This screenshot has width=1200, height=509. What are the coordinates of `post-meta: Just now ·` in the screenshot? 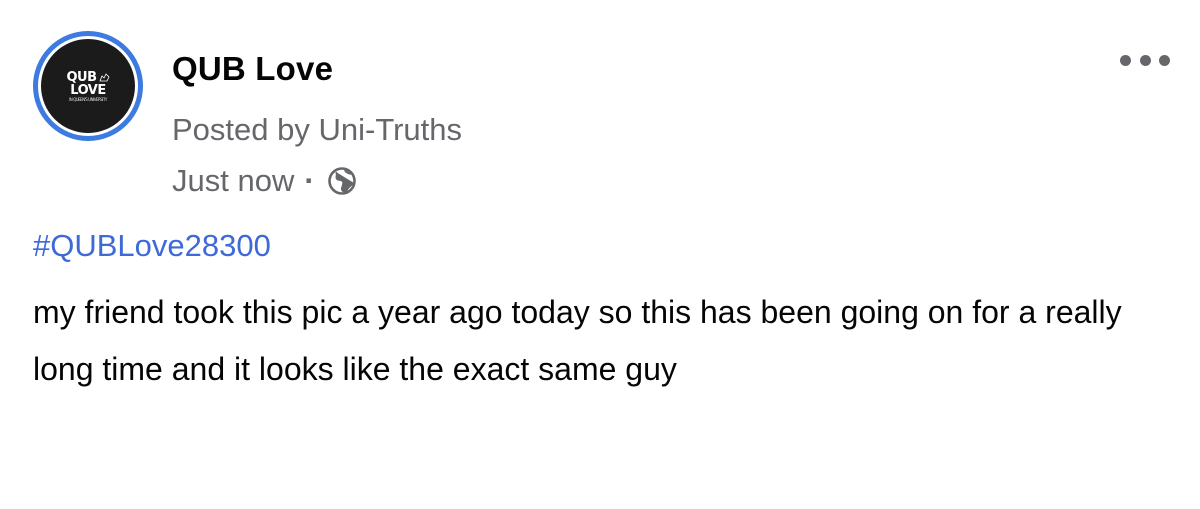 It's located at (264, 181).